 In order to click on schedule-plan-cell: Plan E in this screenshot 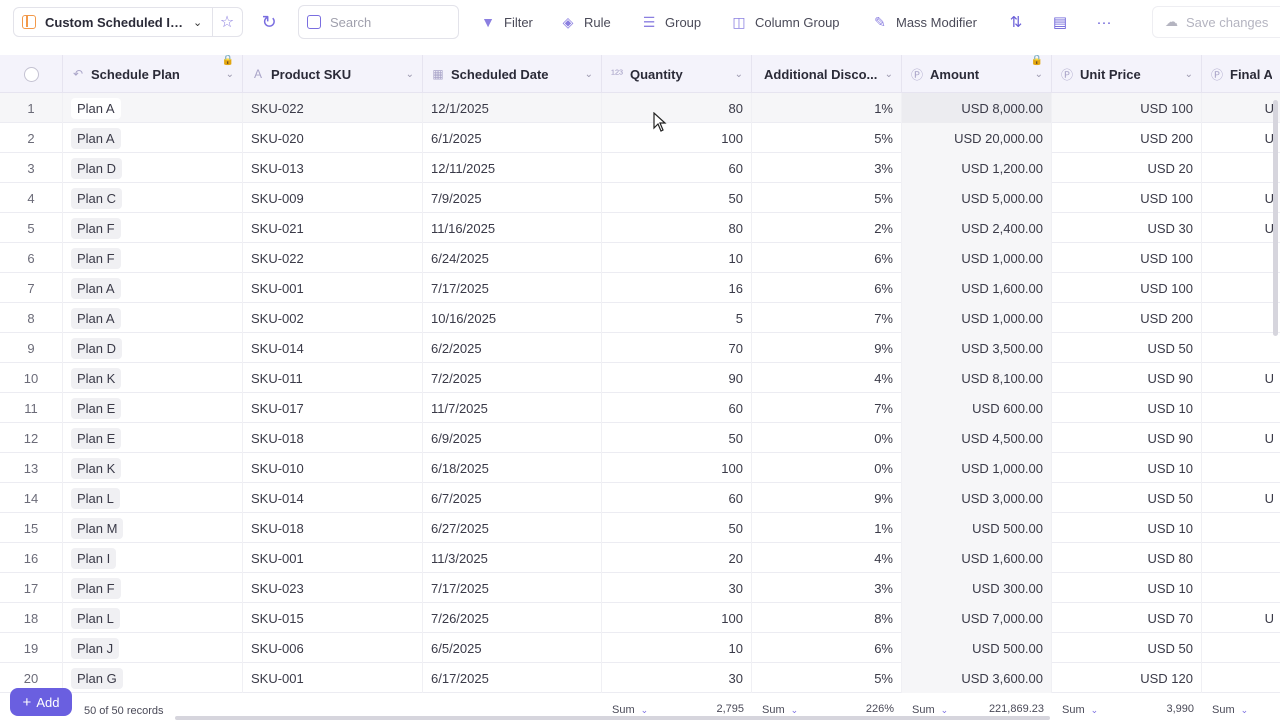, I will do `click(153, 408)`.